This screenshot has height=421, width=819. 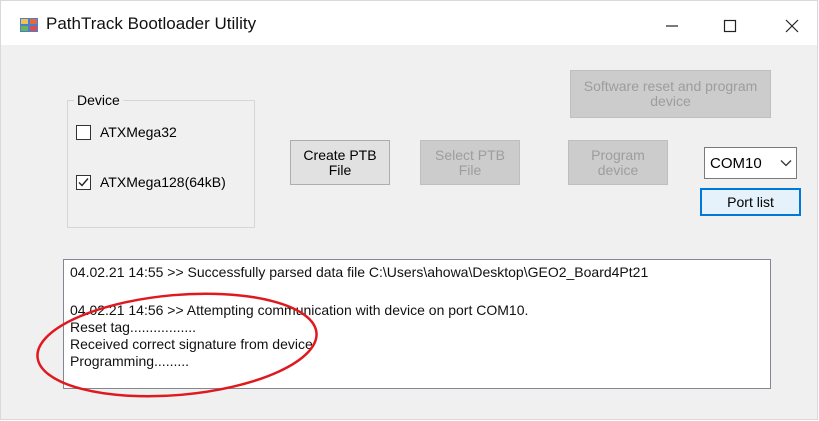 What do you see at coordinates (736, 163) in the screenshot?
I see `port-select-value: COM10` at bounding box center [736, 163].